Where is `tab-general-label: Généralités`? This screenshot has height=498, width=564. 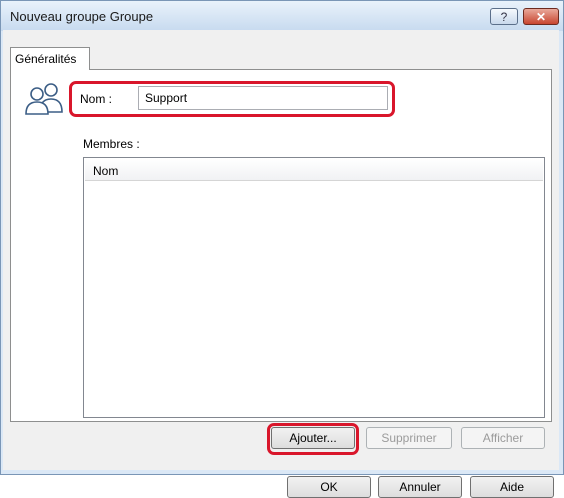 tab-general-label: Généralités is located at coordinates (46, 59).